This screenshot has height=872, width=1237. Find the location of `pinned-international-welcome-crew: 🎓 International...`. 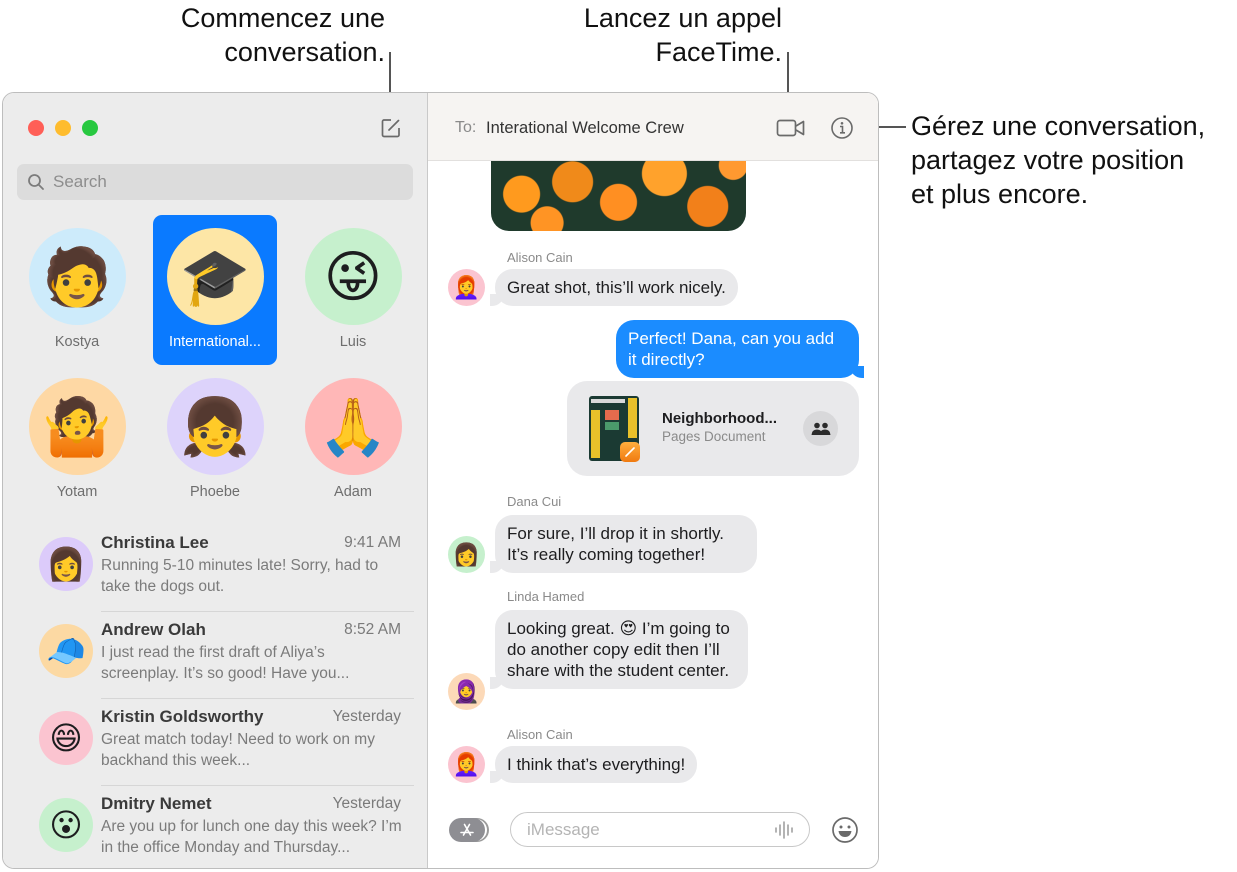

pinned-international-welcome-crew: 🎓 International... is located at coordinates (215, 290).